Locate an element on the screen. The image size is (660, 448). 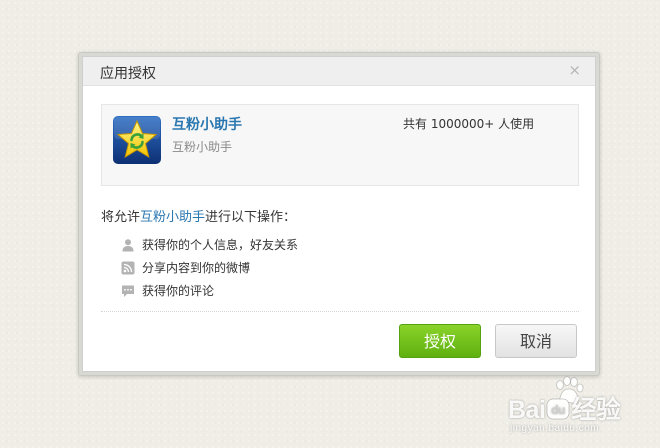
watermark-brand-right: 经验 is located at coordinates (596, 410).